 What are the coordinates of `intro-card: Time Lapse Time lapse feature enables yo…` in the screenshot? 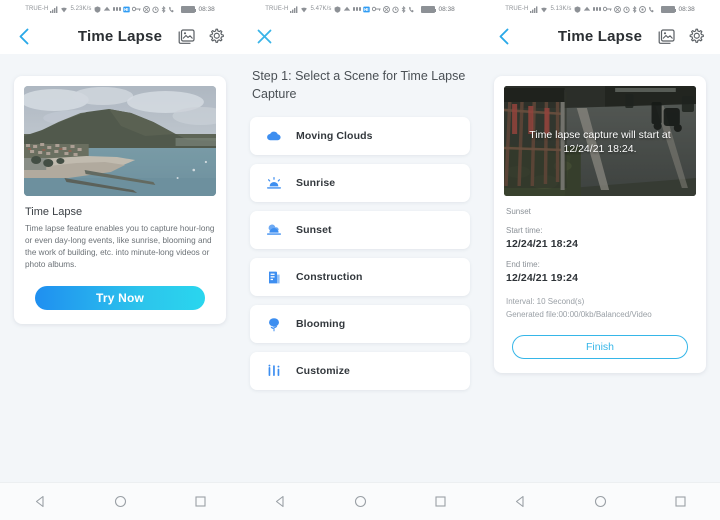 It's located at (120, 200).